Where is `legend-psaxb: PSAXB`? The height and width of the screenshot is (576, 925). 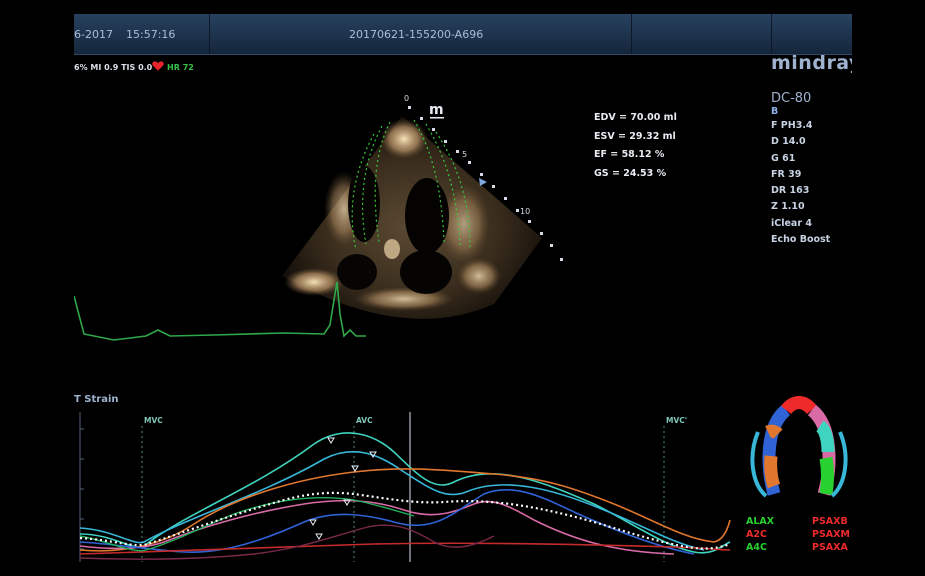 legend-psaxb: PSAXB is located at coordinates (830, 521).